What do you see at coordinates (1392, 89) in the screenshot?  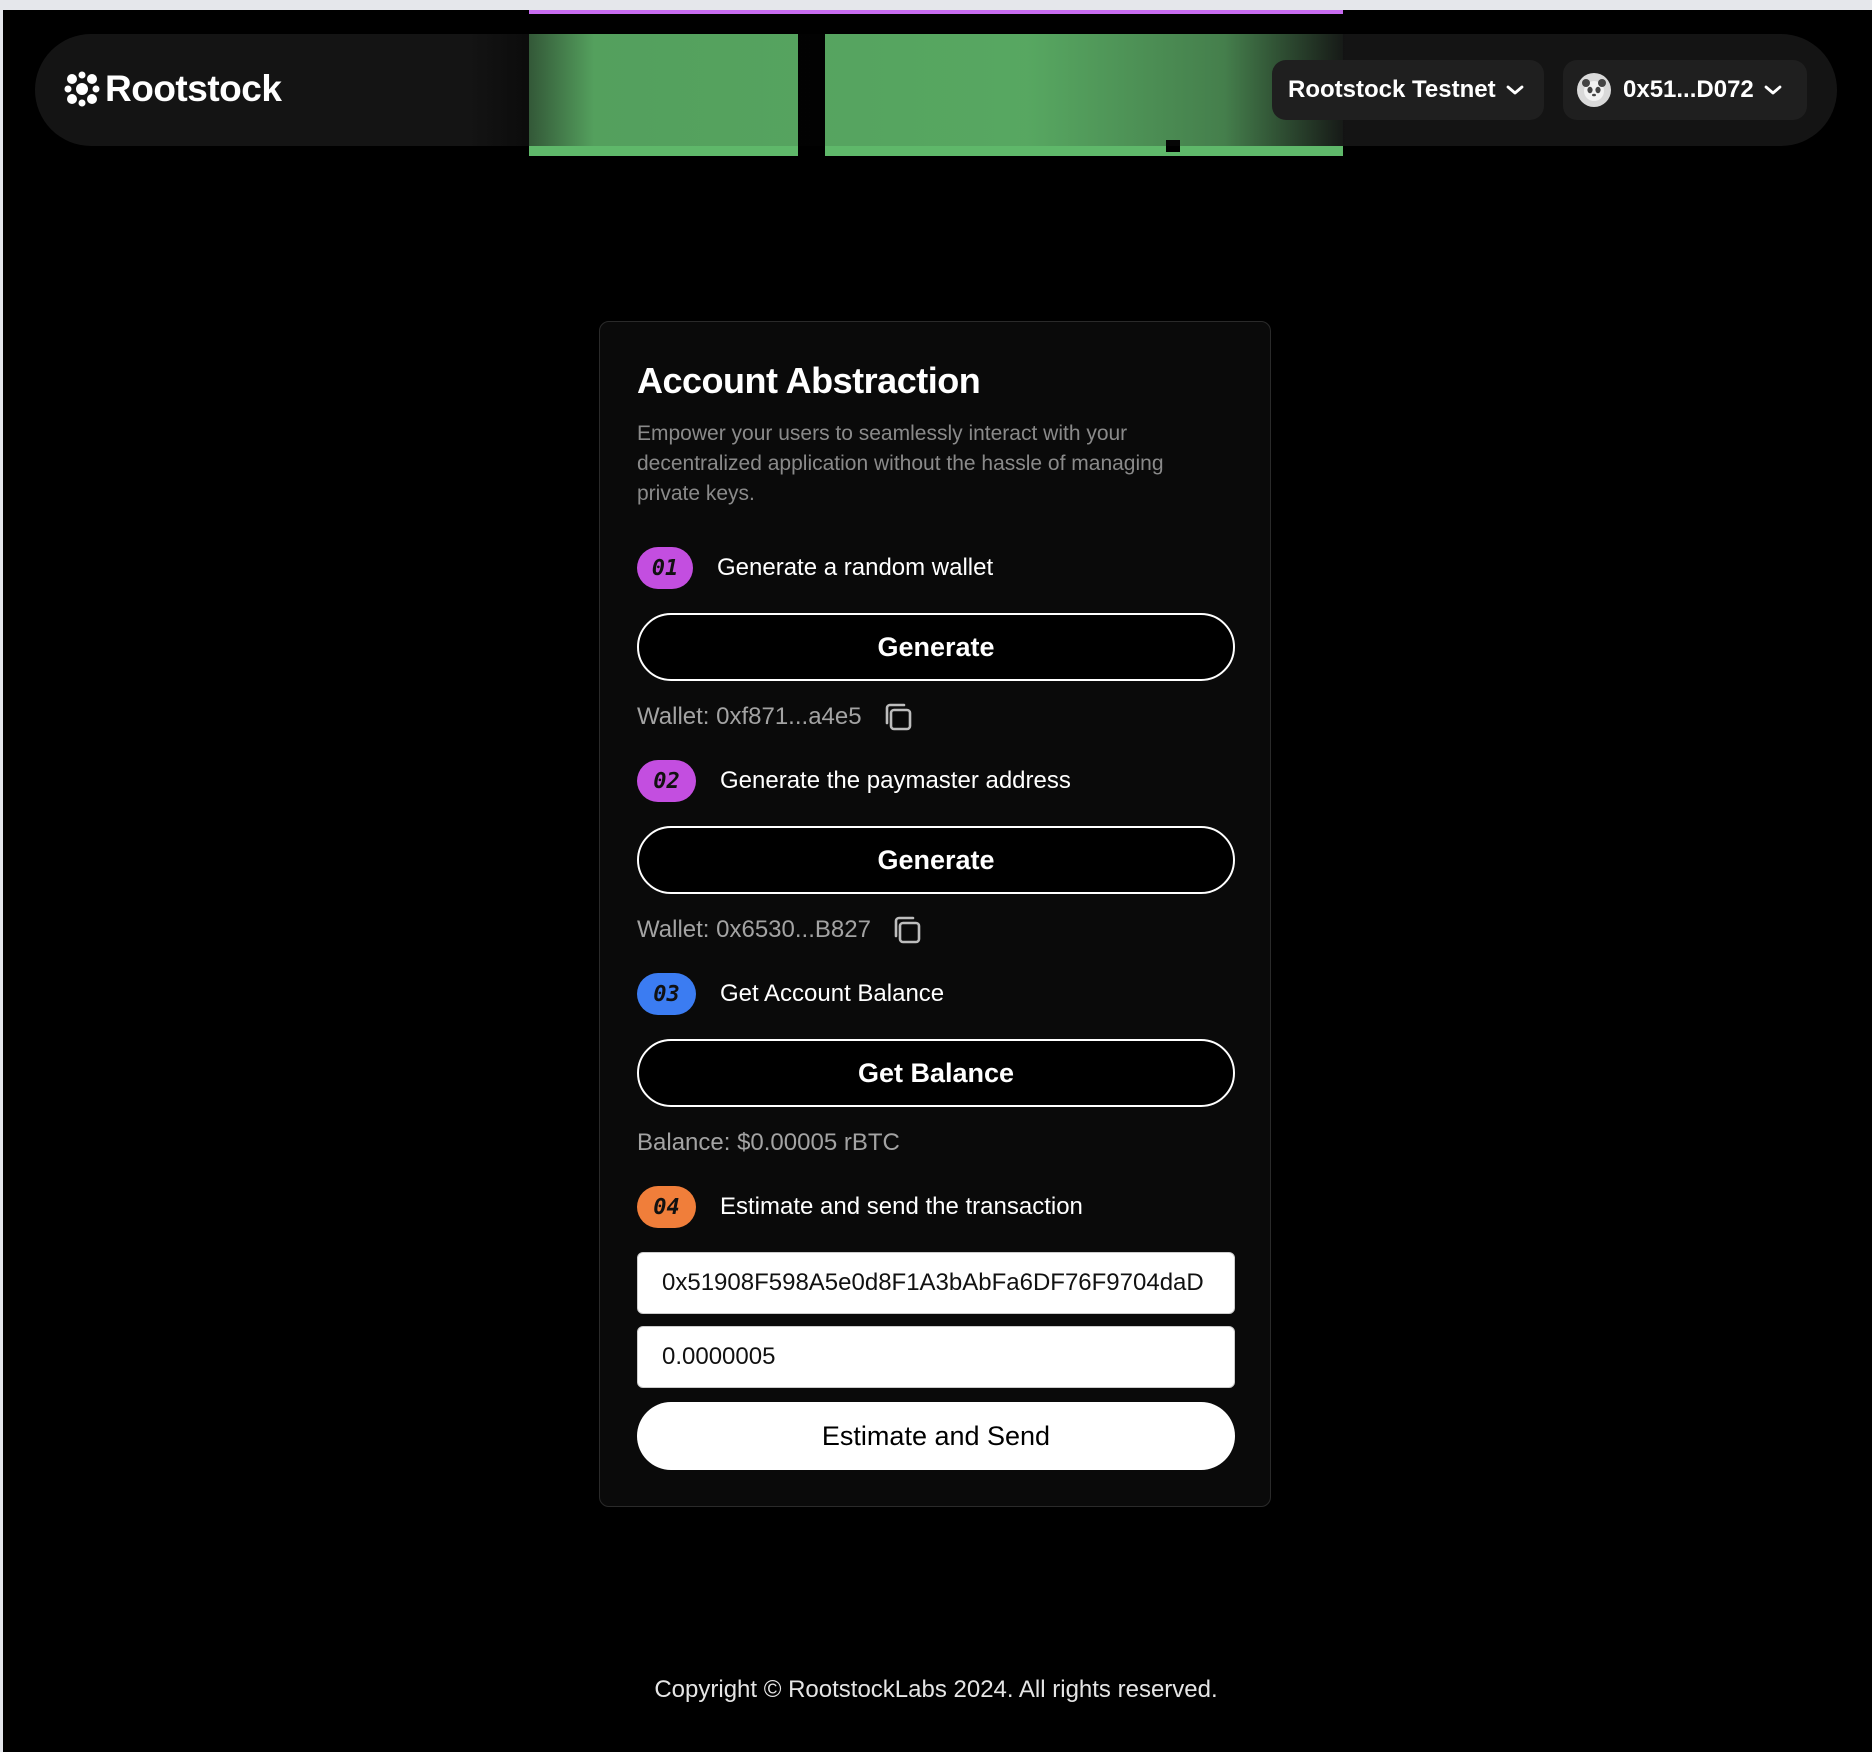 I see `network-label: Rootstock Testnet` at bounding box center [1392, 89].